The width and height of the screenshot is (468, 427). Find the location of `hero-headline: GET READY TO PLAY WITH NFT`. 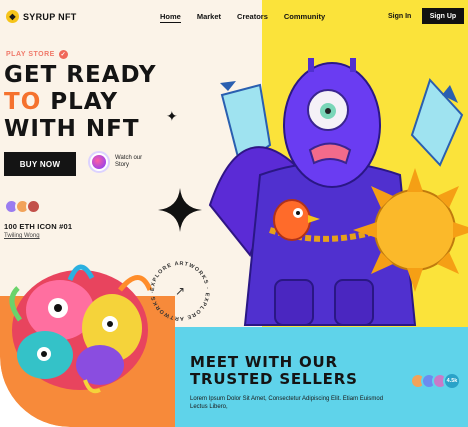

hero-headline: GET READY TO PLAY WITH NFT is located at coordinates (80, 102).